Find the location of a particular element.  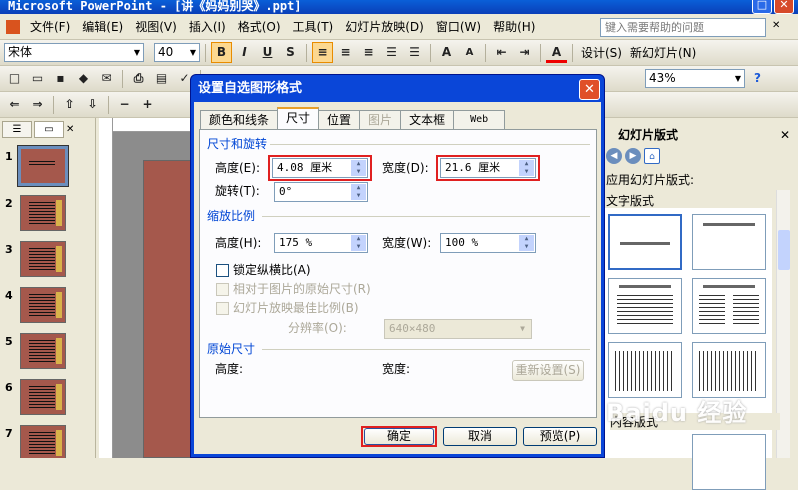

tab-size: 尺寸 is located at coordinates (298, 118).